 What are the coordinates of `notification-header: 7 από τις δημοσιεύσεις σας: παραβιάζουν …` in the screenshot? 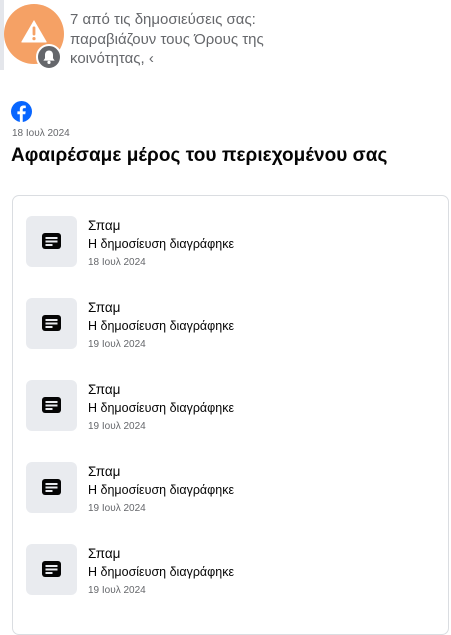 It's located at (225, 36).